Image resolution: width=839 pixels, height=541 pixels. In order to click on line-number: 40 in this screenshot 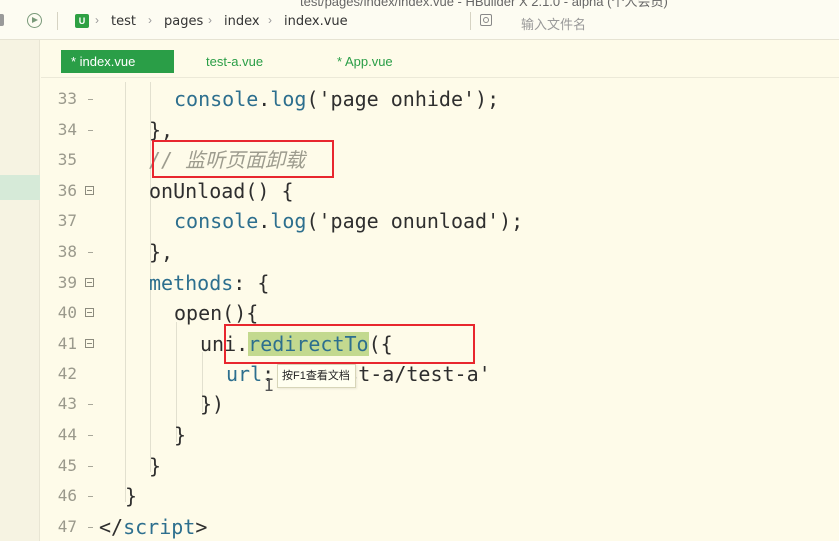, I will do `click(67, 312)`.